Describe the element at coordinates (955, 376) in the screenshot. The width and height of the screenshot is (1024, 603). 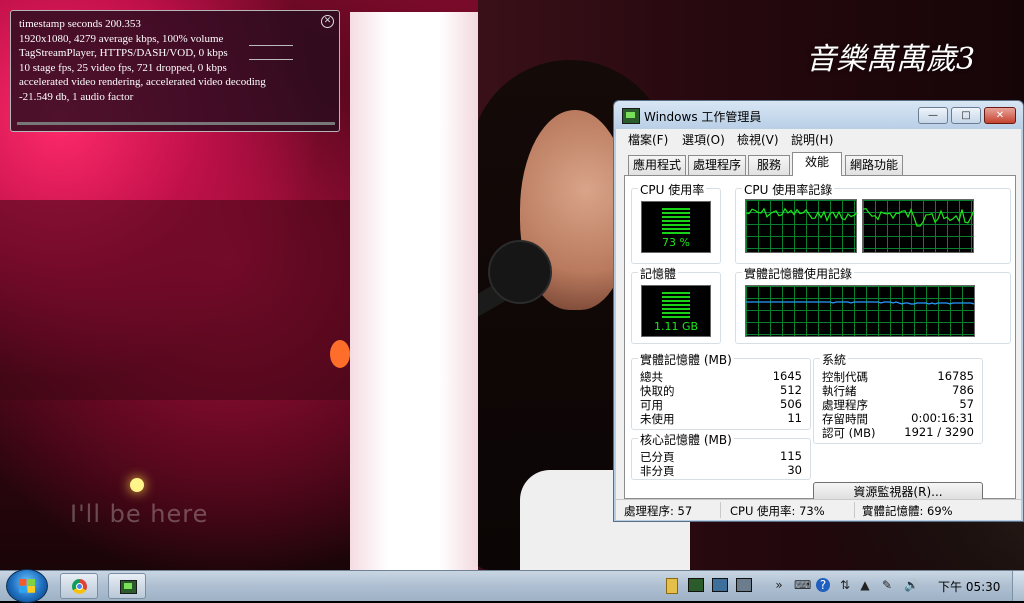
I see `stat-value: 16785` at that location.